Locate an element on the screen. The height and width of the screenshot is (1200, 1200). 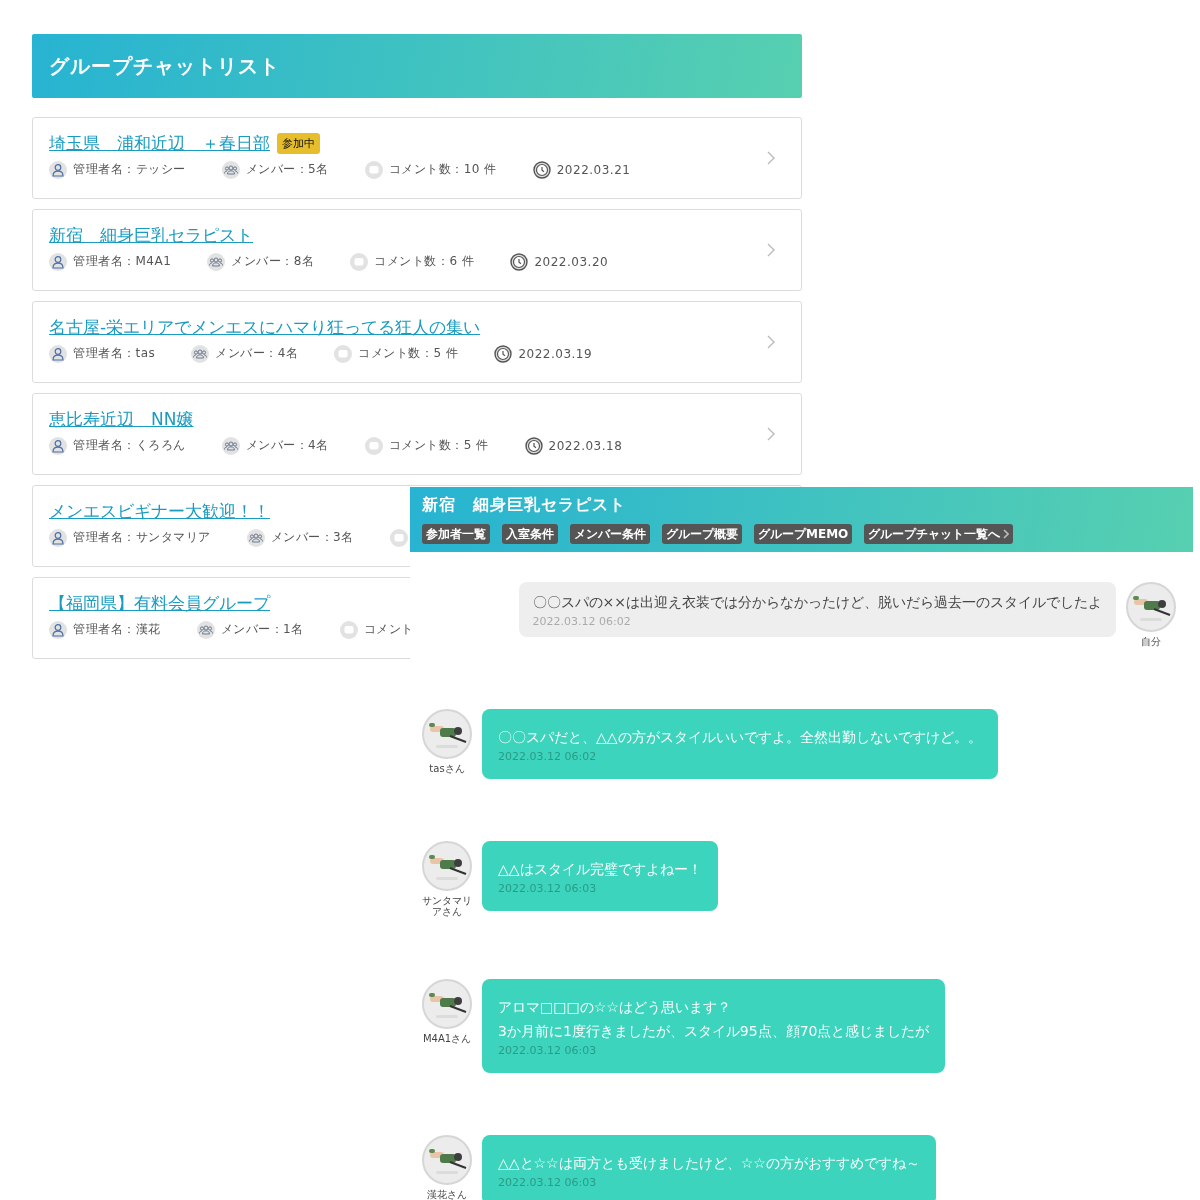
message-text: 〇〇スパだと、△△の方がスタイルいいですよ。全然出勤しないですけど。。 is located at coordinates (740, 737).